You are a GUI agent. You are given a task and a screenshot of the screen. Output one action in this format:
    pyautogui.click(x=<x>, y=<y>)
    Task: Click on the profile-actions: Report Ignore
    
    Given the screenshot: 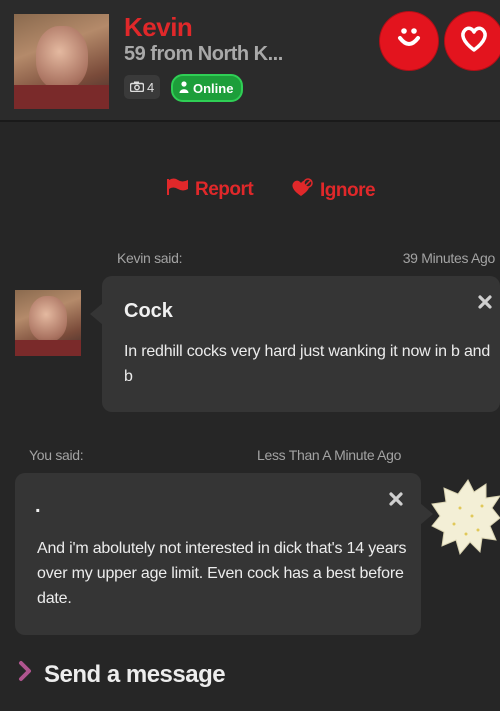 What is the action you would take?
    pyautogui.click(x=250, y=192)
    